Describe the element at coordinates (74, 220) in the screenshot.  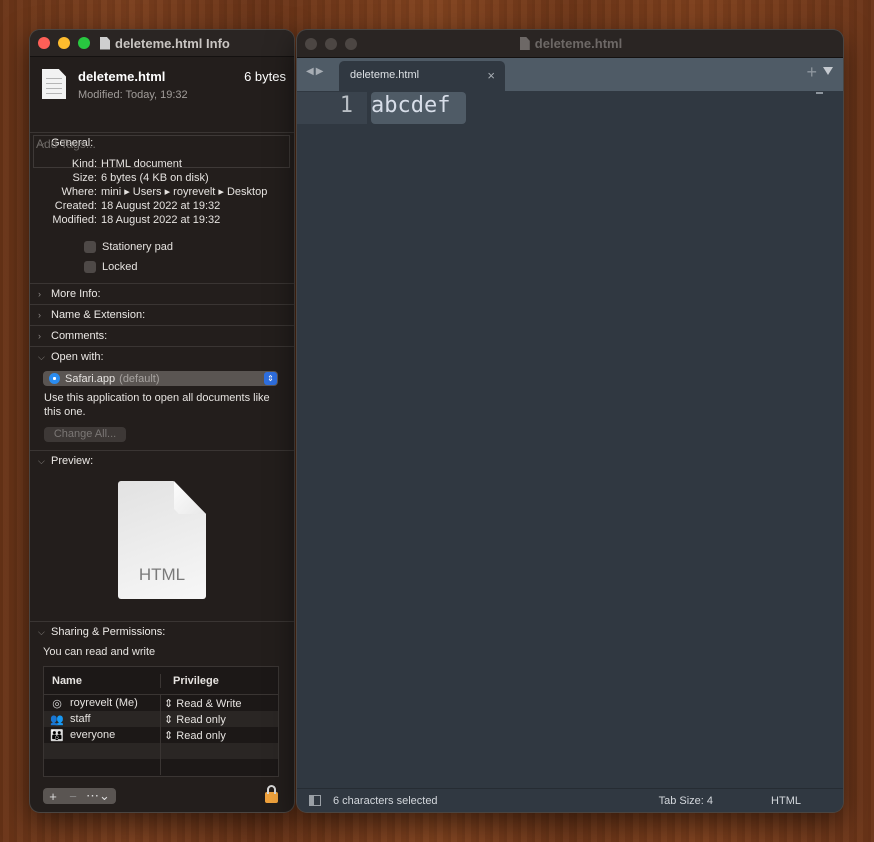
I see `modified-label: Modified:` at that location.